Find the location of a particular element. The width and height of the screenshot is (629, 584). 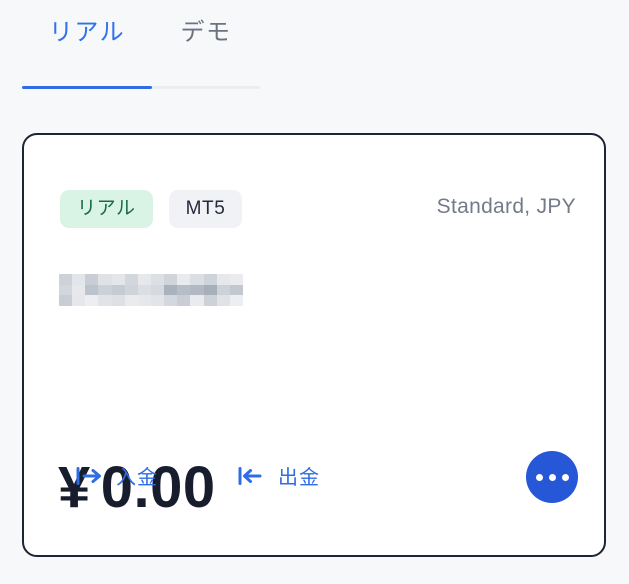

tab-underline-track is located at coordinates (141, 87).